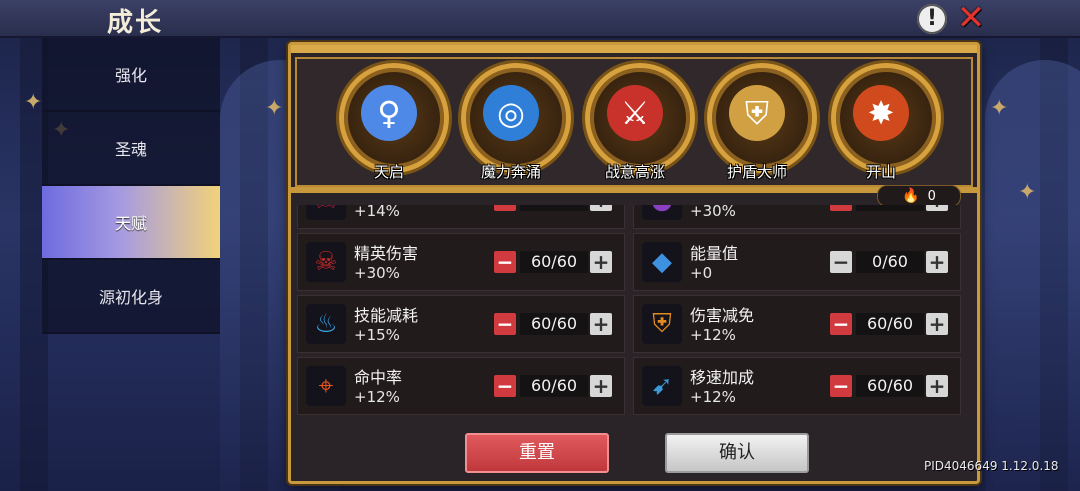  I want to click on stat-name: 技能减耗, so click(386, 315).